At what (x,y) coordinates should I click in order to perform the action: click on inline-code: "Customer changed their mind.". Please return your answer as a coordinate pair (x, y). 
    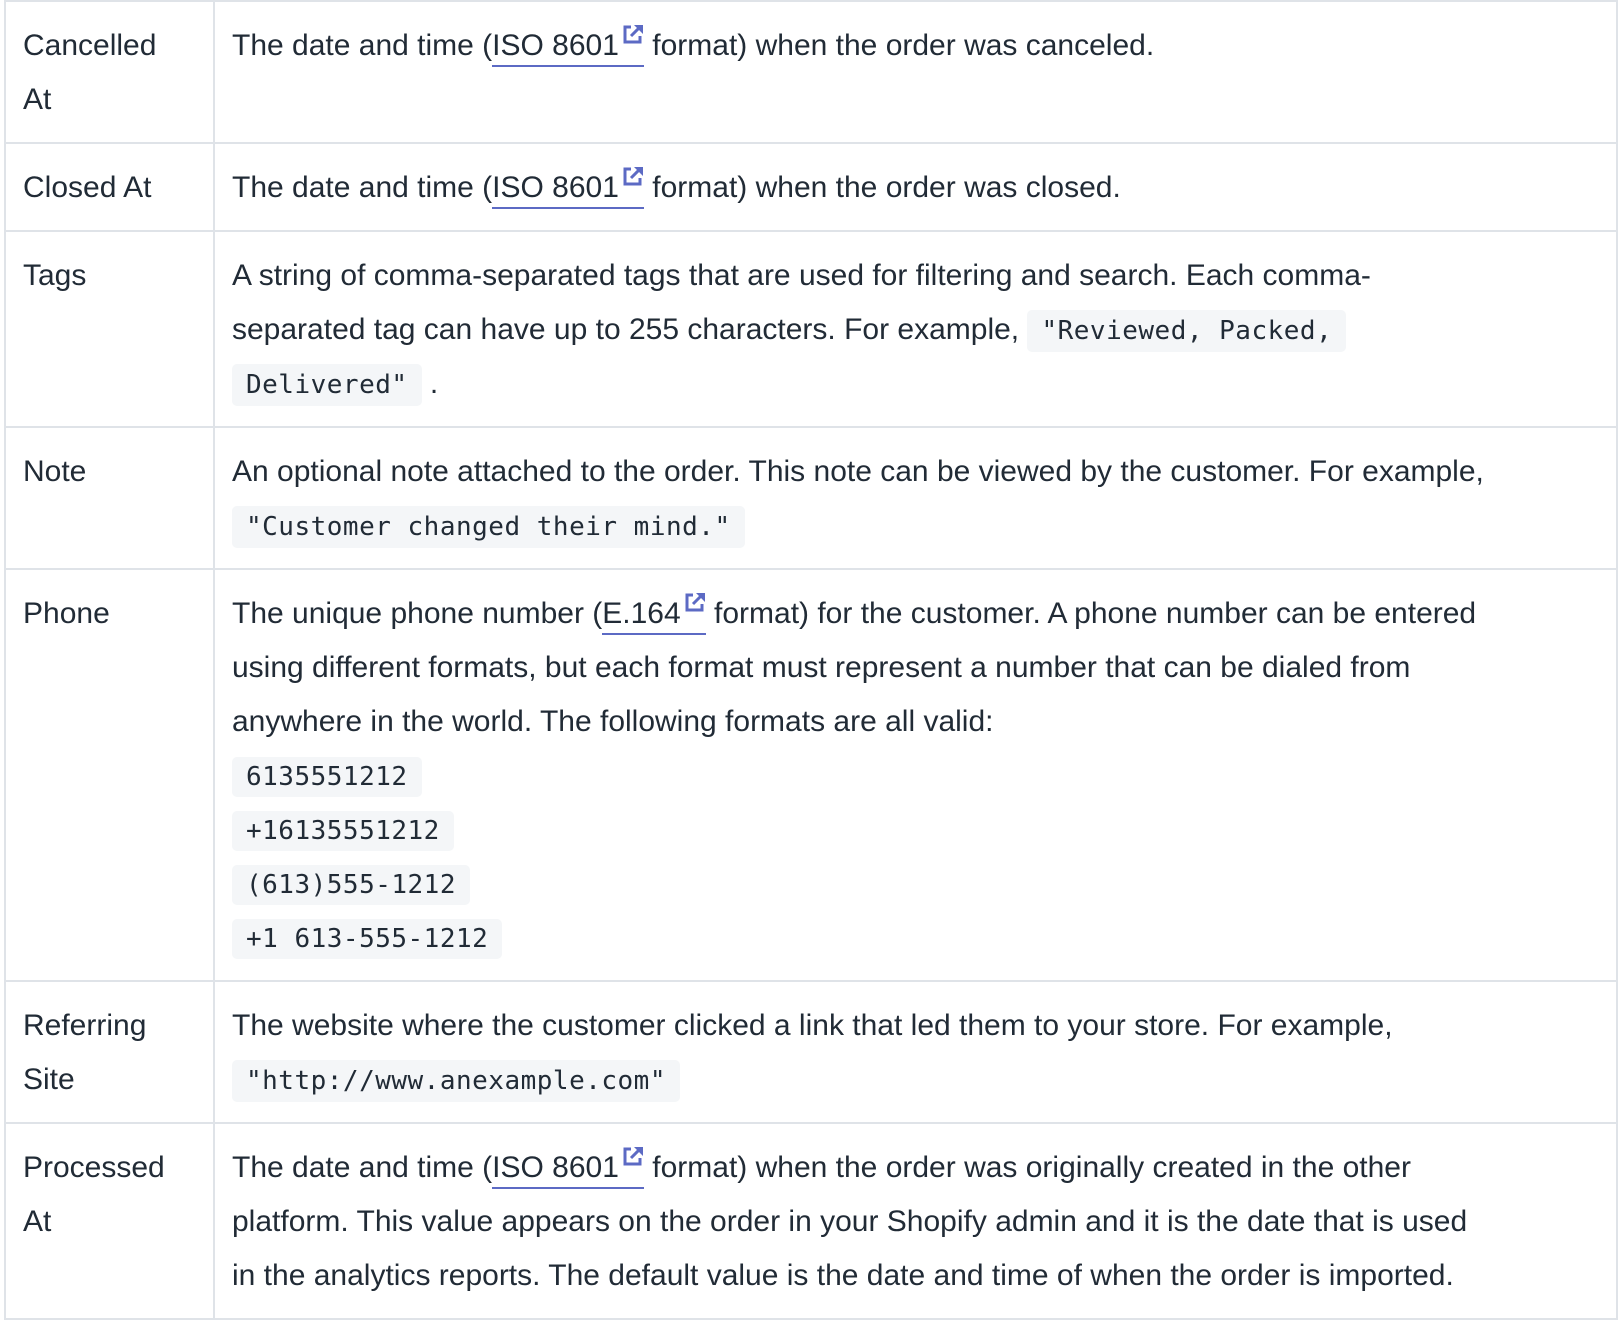
    Looking at the image, I should click on (488, 527).